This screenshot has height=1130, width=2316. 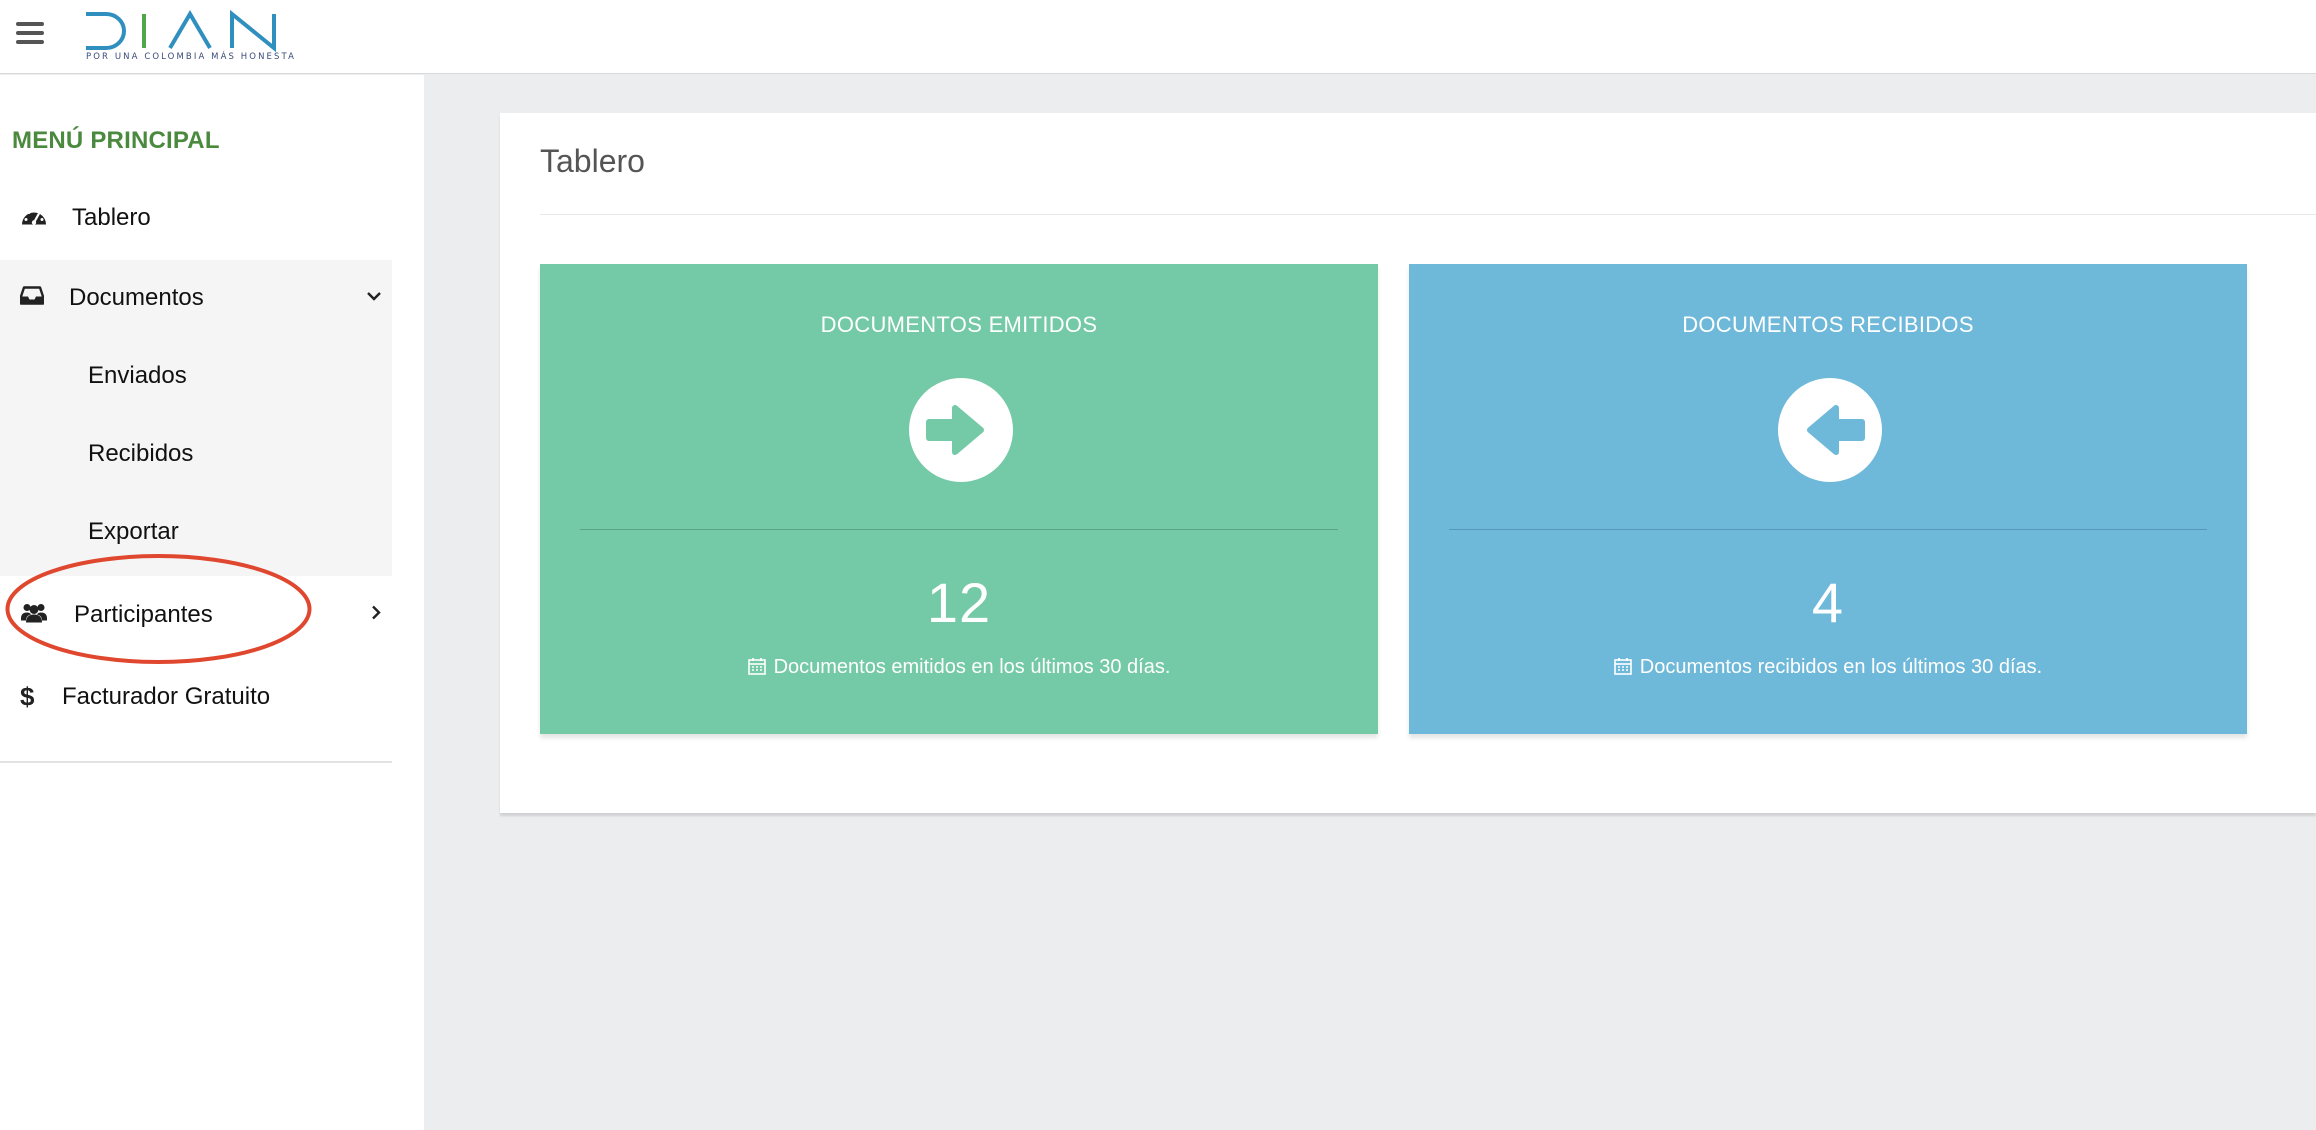 What do you see at coordinates (34, 615) in the screenshot?
I see `users-icon` at bounding box center [34, 615].